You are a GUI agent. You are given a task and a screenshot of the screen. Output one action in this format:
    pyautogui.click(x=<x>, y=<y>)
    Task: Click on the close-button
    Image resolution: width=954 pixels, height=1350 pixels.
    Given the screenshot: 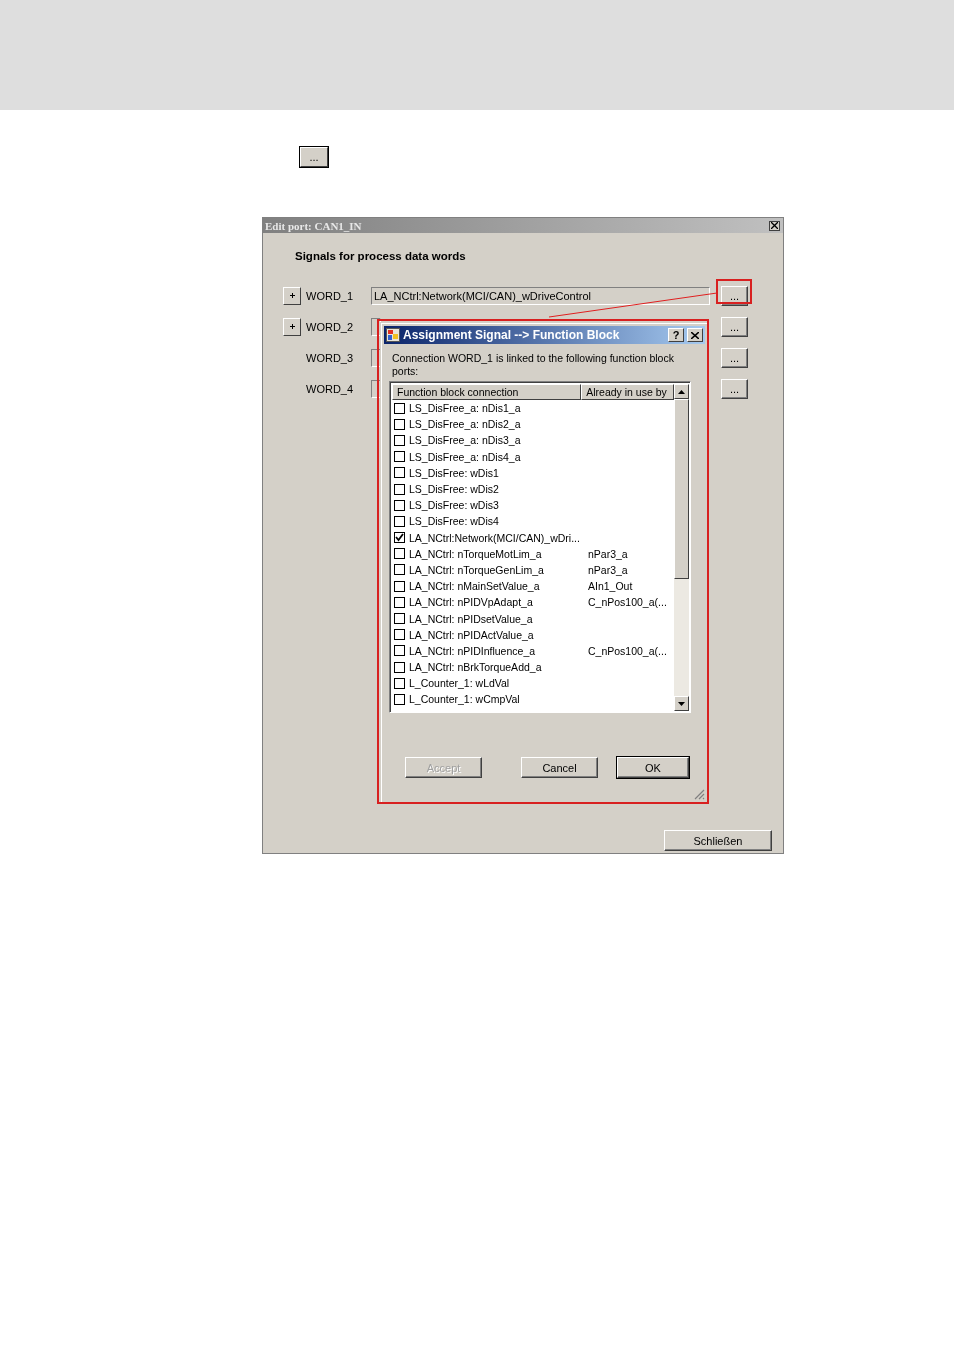 What is the action you would take?
    pyautogui.click(x=774, y=225)
    